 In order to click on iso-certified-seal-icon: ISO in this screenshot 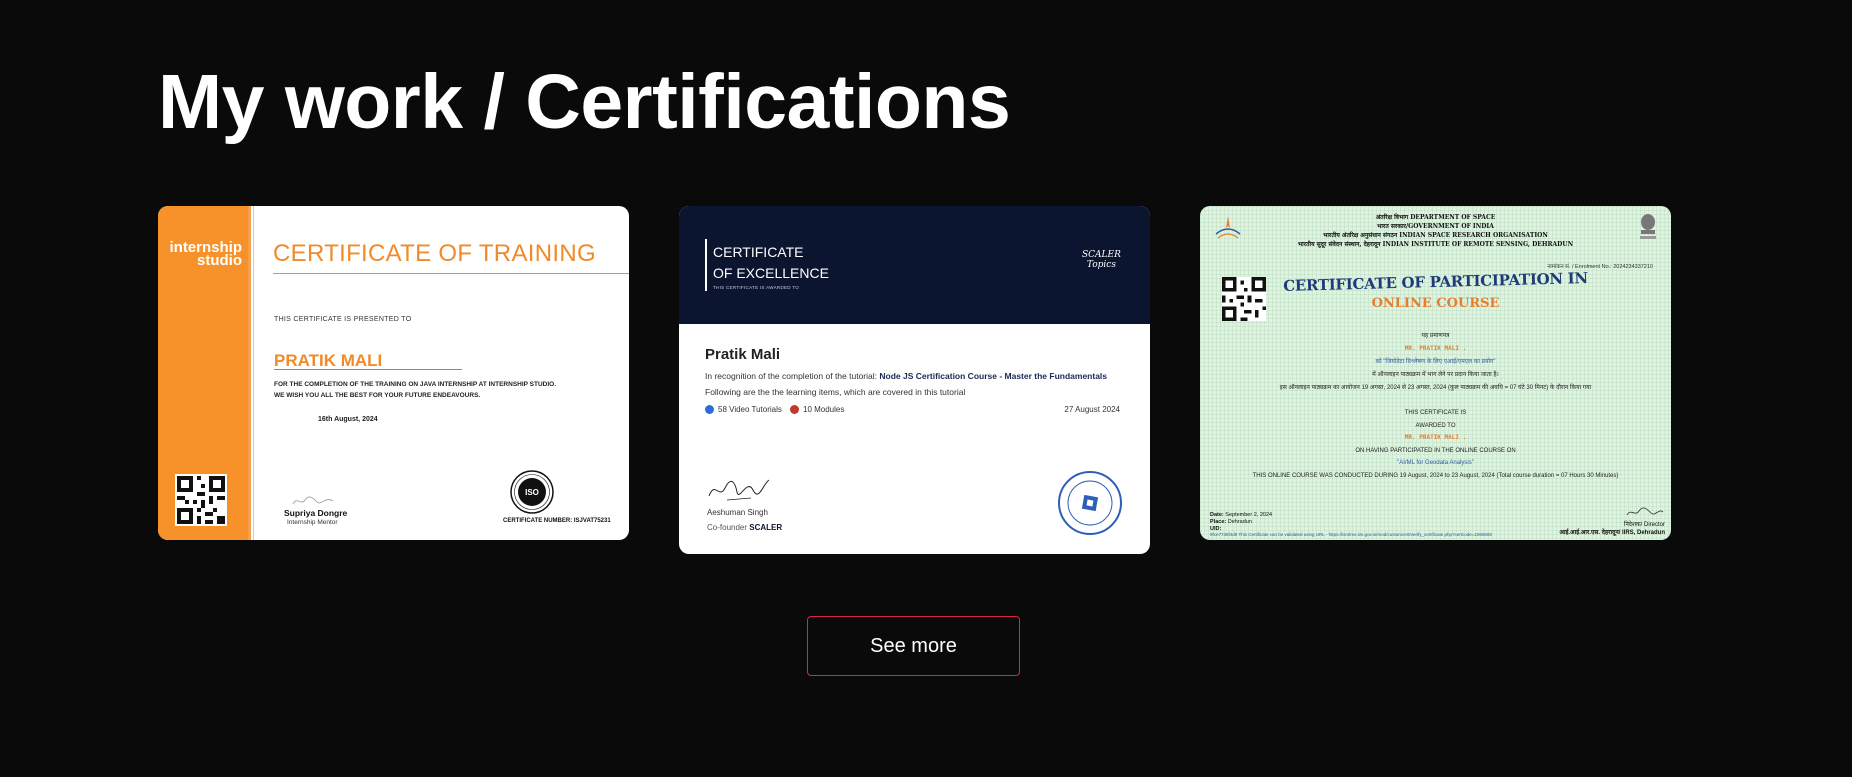, I will do `click(532, 492)`.